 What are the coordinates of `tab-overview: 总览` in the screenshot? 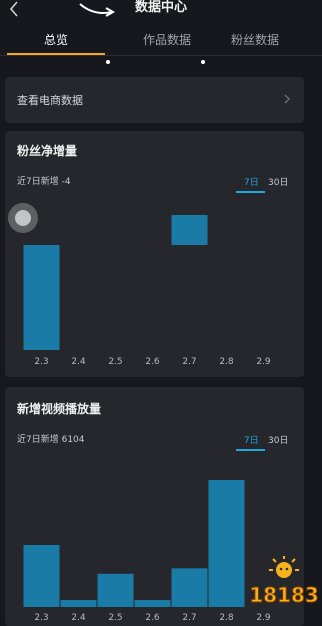 It's located at (56, 40).